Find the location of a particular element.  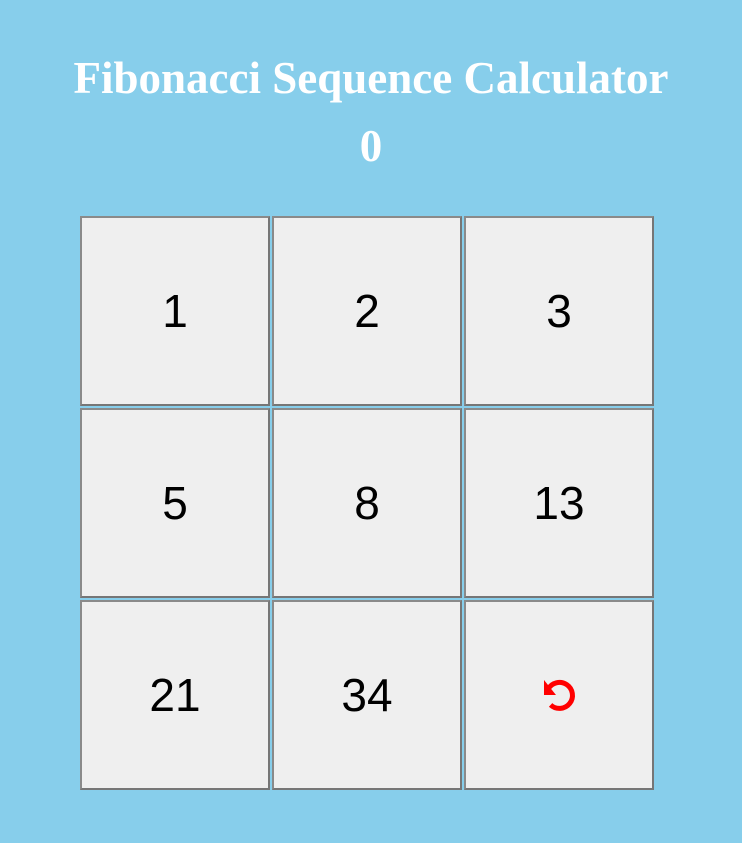

fib-button-5: 5 is located at coordinates (175, 503).